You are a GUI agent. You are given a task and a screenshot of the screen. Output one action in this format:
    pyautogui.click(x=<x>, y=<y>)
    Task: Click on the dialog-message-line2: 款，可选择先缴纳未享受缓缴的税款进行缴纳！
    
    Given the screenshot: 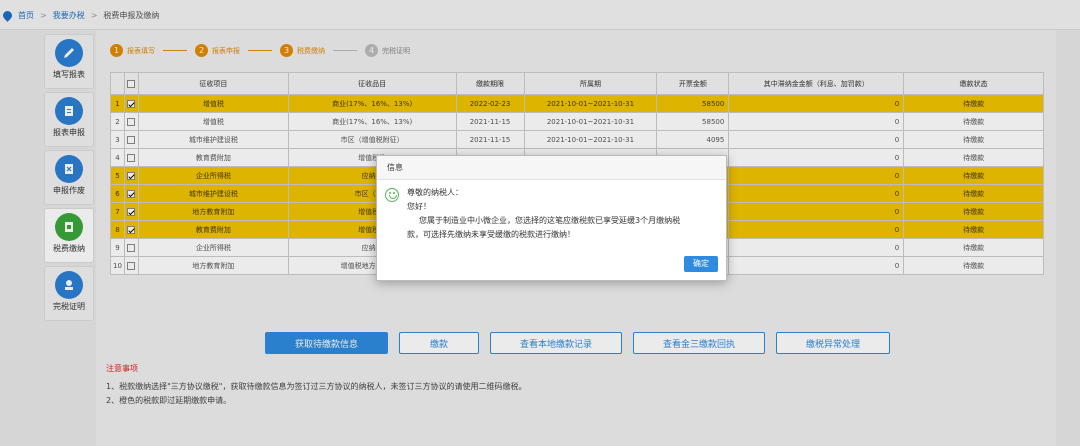 What is the action you would take?
    pyautogui.click(x=491, y=234)
    